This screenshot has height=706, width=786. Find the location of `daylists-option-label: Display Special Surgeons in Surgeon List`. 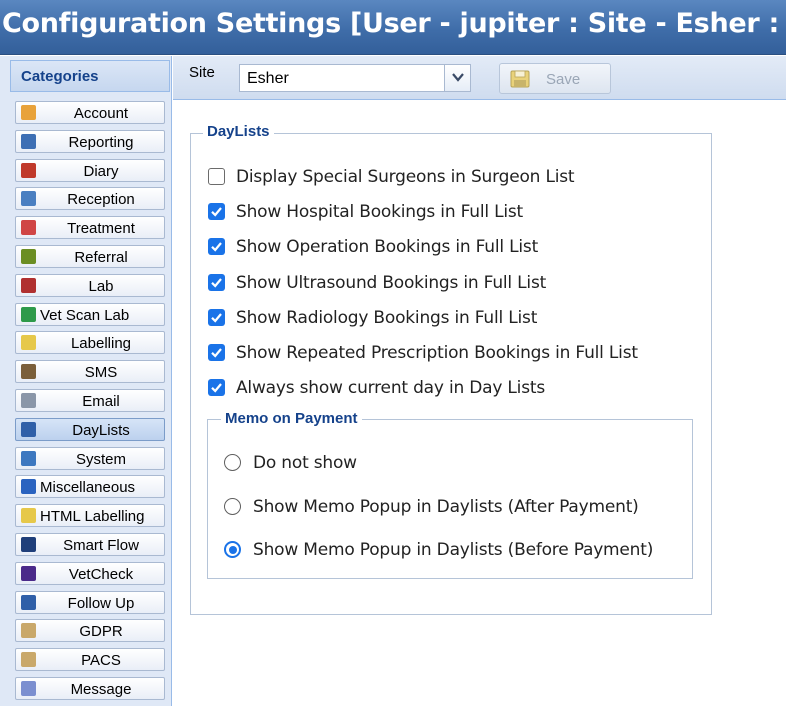

daylists-option-label: Display Special Surgeons in Surgeon List is located at coordinates (405, 177).